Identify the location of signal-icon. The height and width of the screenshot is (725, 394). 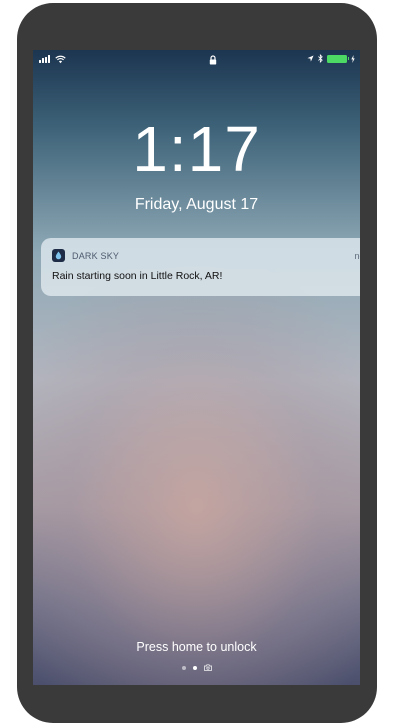
(44, 59).